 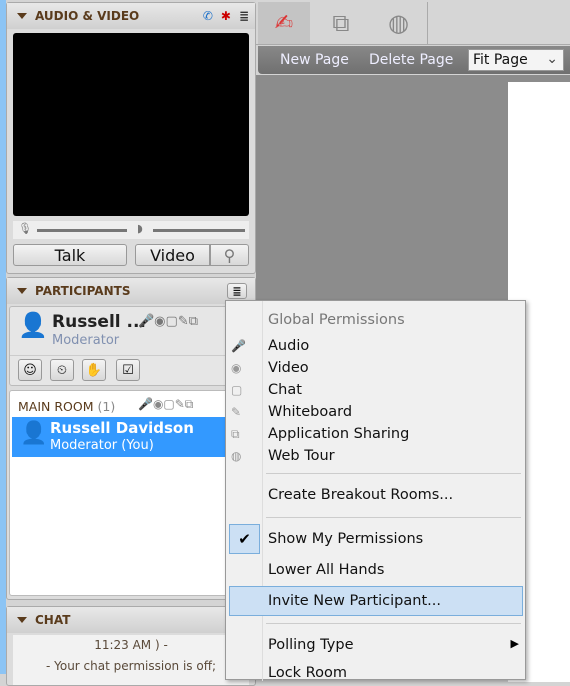 I want to click on menu-item-polling-type: Polling Type, so click(x=311, y=645).